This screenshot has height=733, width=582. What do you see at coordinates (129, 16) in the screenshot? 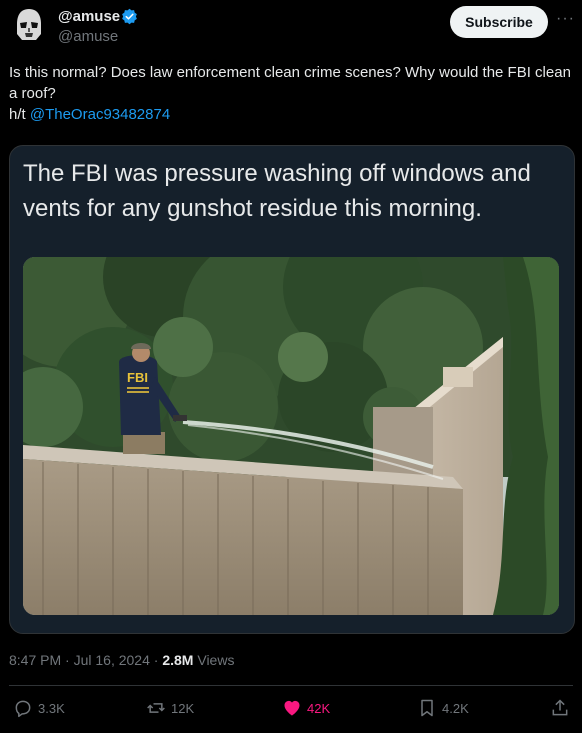
I see `verified-badge-icon` at bounding box center [129, 16].